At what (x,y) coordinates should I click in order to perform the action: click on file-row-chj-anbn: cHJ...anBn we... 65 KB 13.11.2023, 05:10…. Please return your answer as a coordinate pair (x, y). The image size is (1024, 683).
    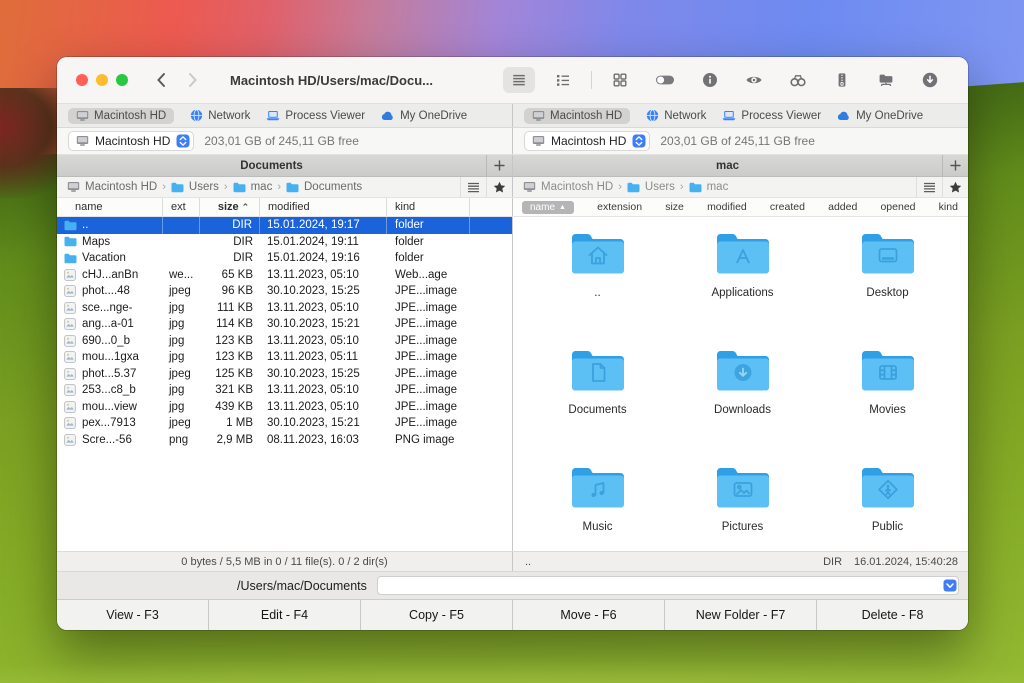
    Looking at the image, I should click on (284, 275).